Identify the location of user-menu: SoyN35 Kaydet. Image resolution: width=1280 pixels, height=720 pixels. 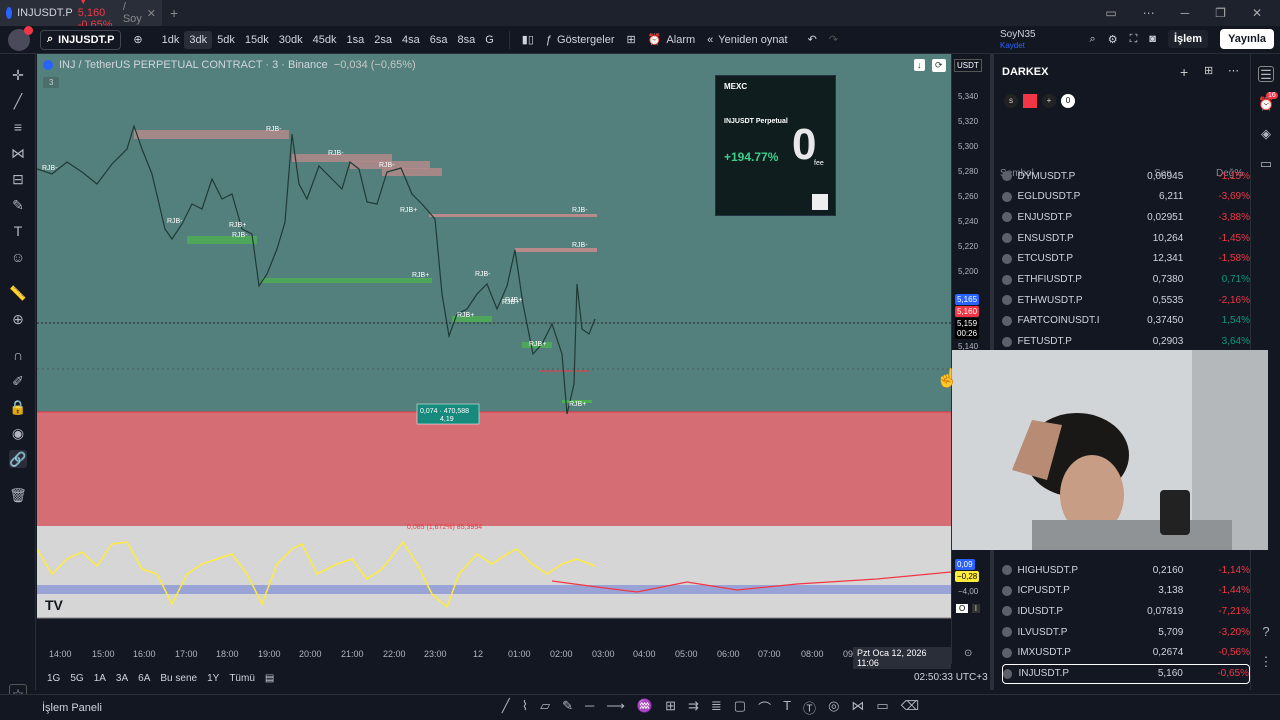
(1018, 40).